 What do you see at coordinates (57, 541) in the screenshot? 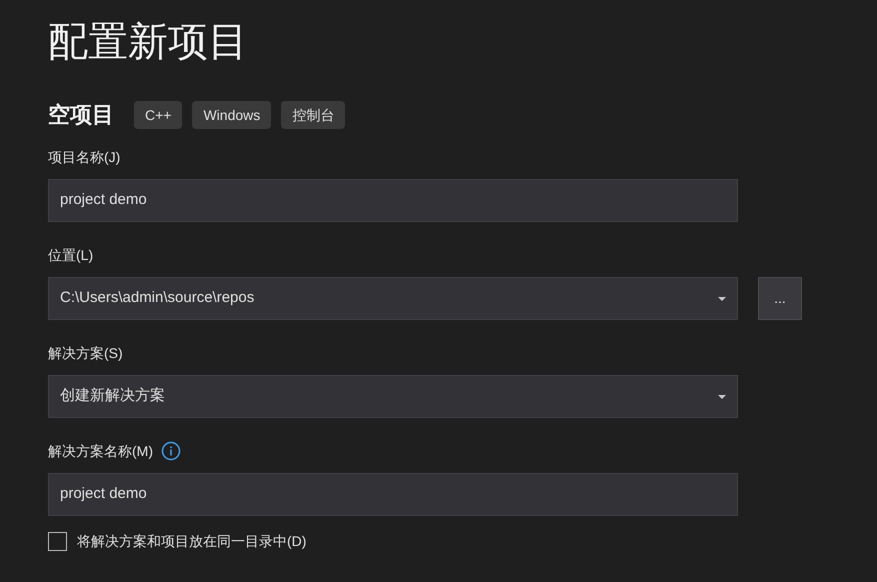
I see `checkbox` at bounding box center [57, 541].